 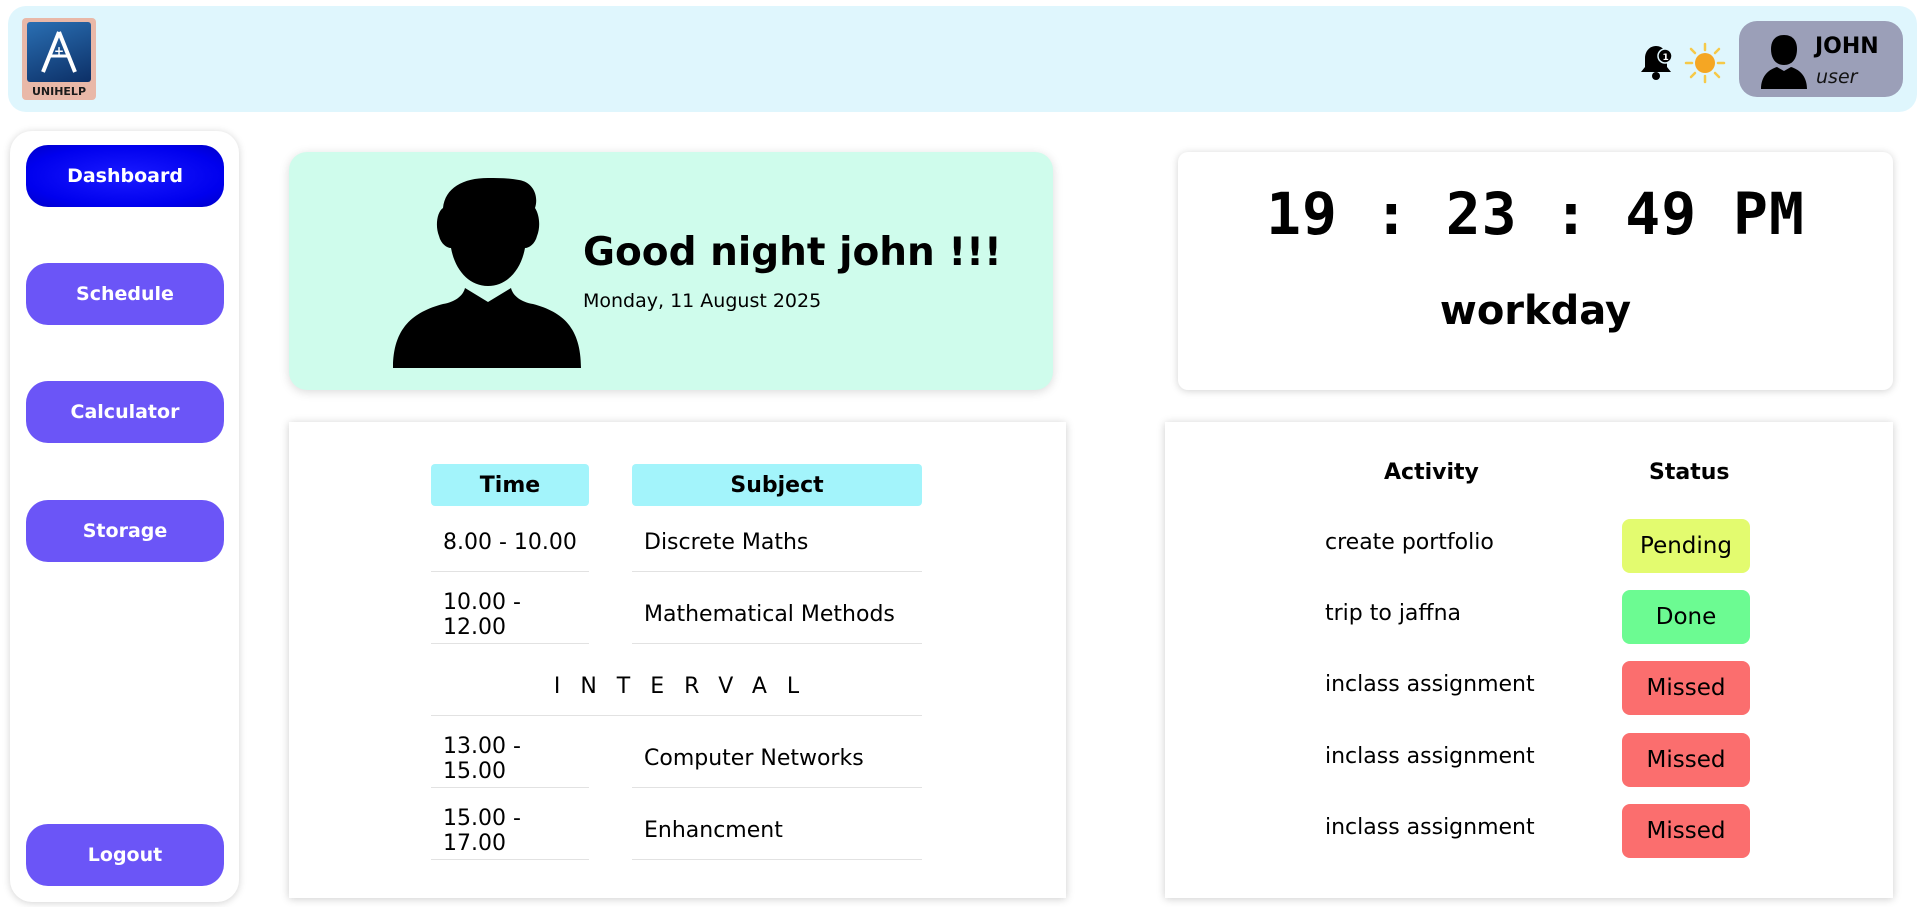 I want to click on schedule-subject-cell: Mathematical Methods, so click(x=777, y=615).